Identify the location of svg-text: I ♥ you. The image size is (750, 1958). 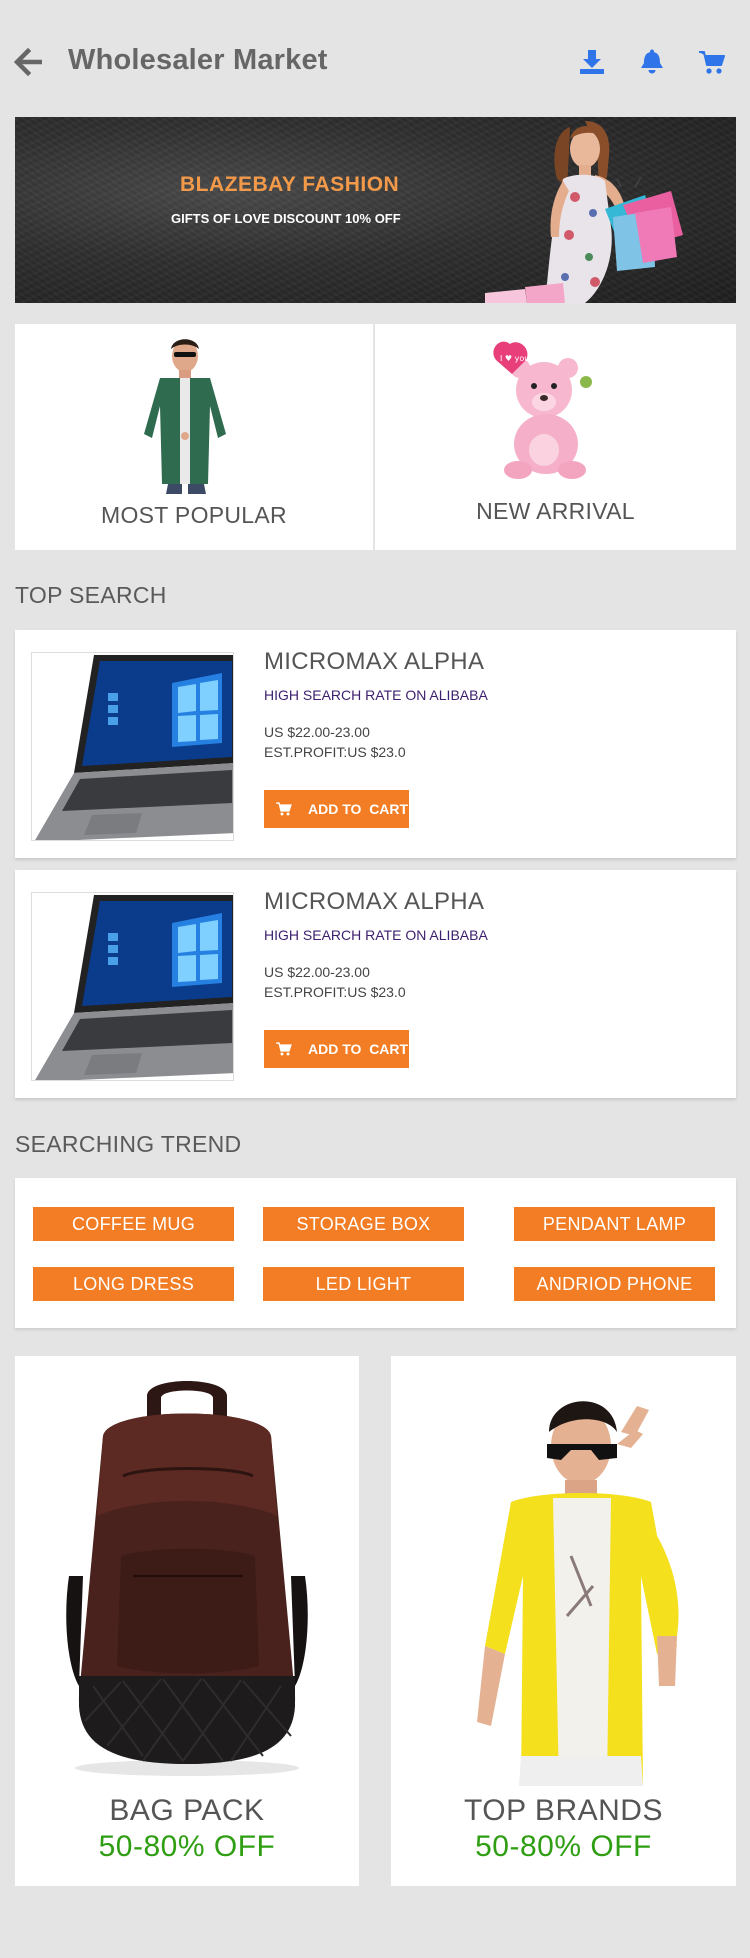
(514, 358).